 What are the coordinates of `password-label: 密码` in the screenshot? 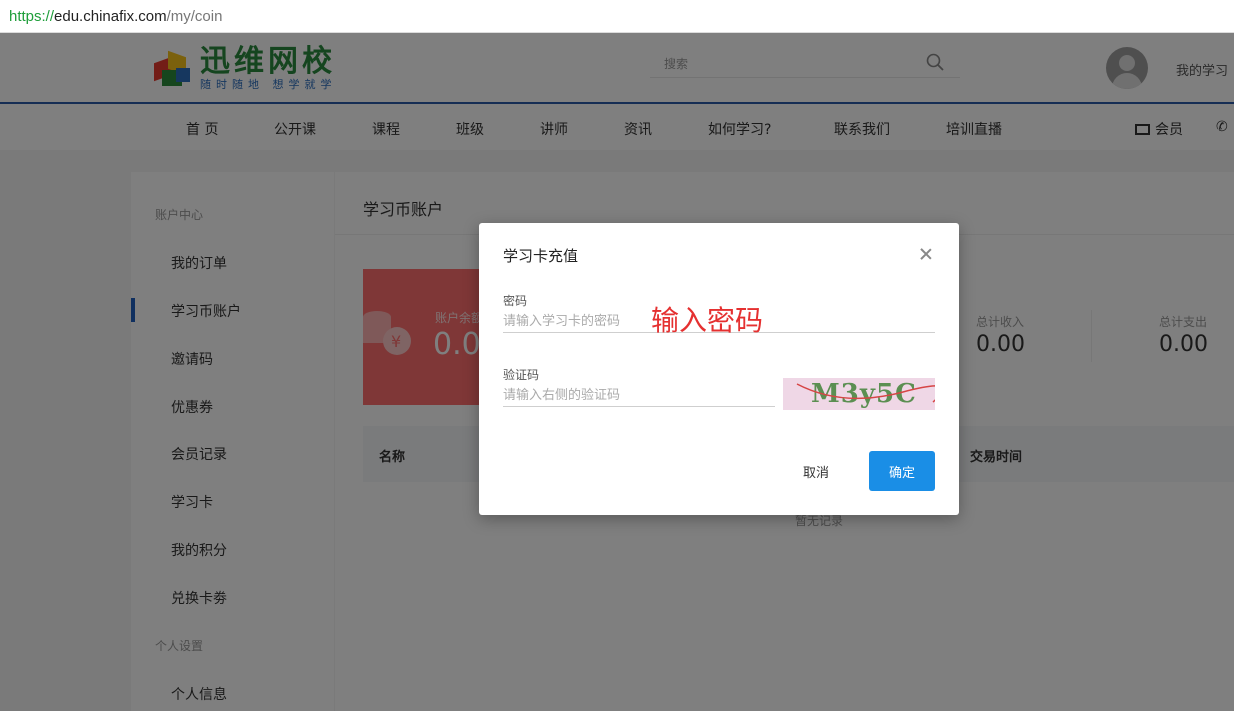 It's located at (515, 301).